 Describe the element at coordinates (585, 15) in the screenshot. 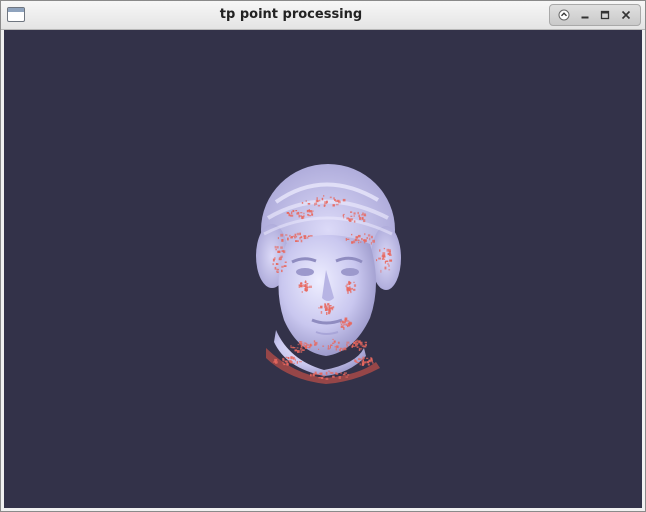

I see `minimize-icon` at that location.